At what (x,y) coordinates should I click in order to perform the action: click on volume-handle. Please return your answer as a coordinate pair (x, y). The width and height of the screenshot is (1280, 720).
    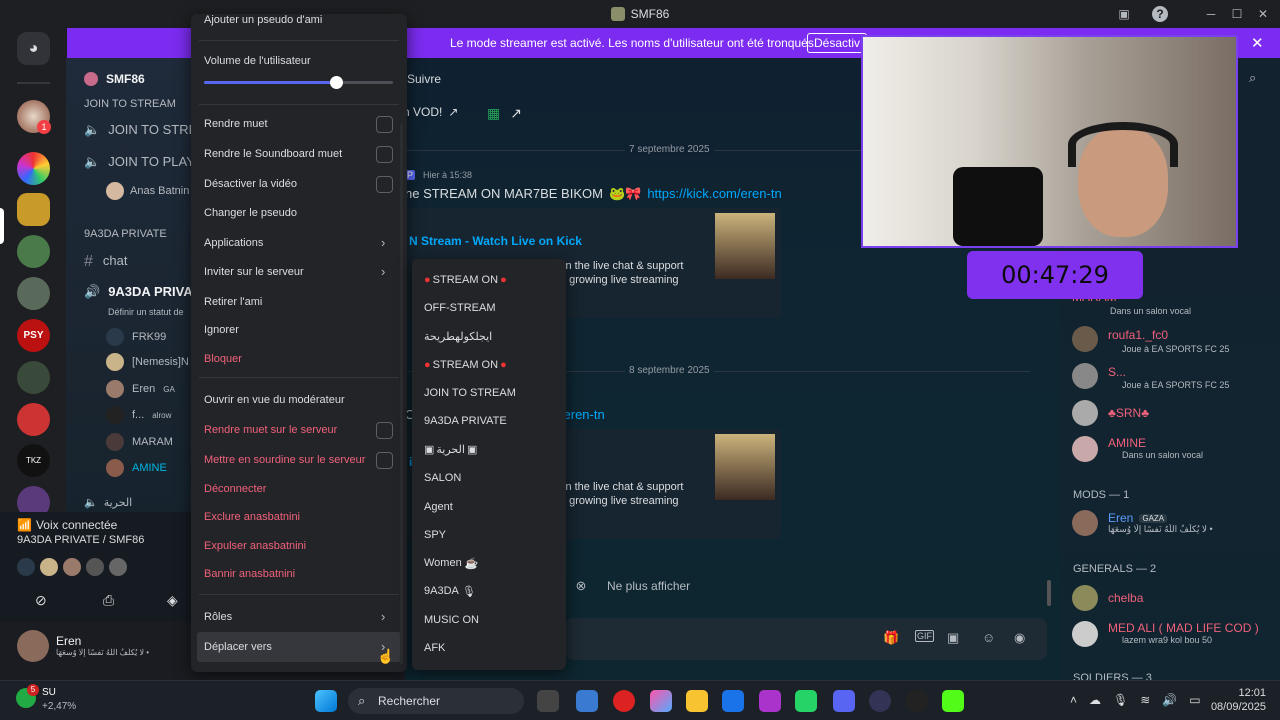
    Looking at the image, I should click on (337, 82).